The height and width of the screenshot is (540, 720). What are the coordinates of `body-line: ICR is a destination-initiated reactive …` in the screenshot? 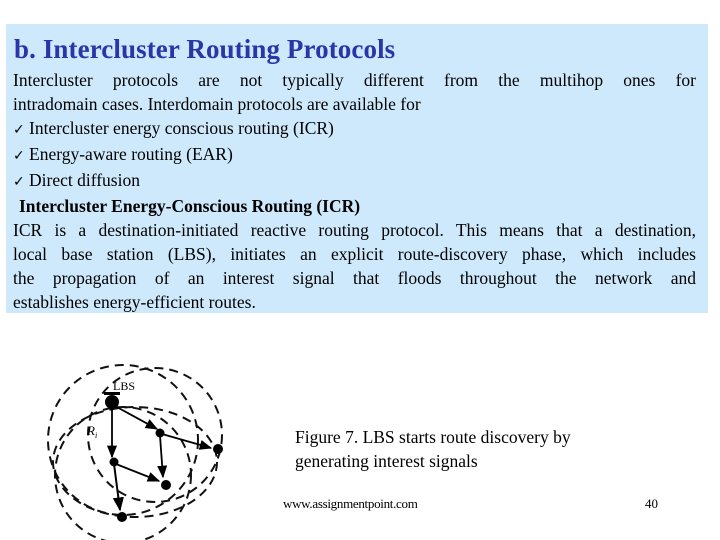 It's located at (354, 230).